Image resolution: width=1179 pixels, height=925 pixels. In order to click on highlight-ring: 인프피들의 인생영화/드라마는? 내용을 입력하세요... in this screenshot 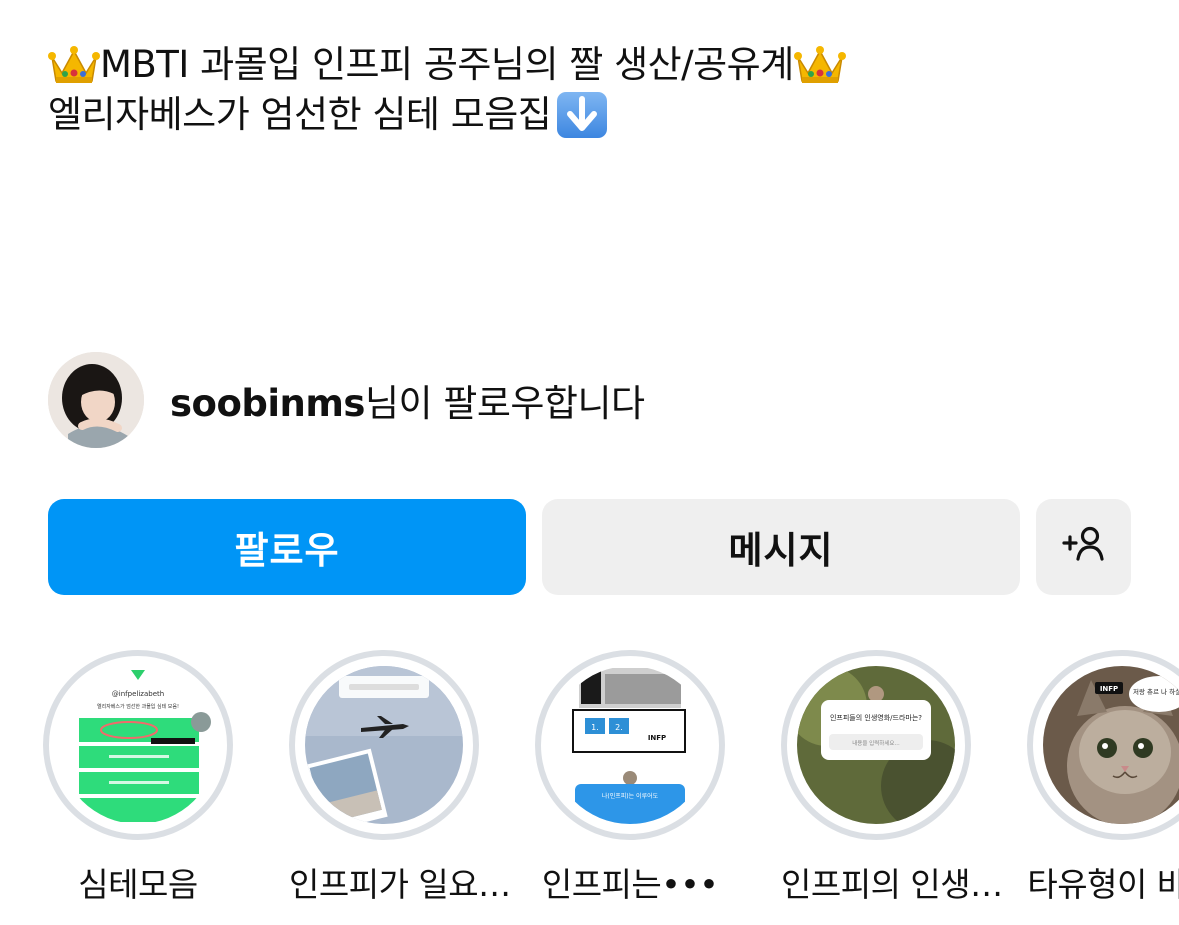, I will do `click(876, 745)`.